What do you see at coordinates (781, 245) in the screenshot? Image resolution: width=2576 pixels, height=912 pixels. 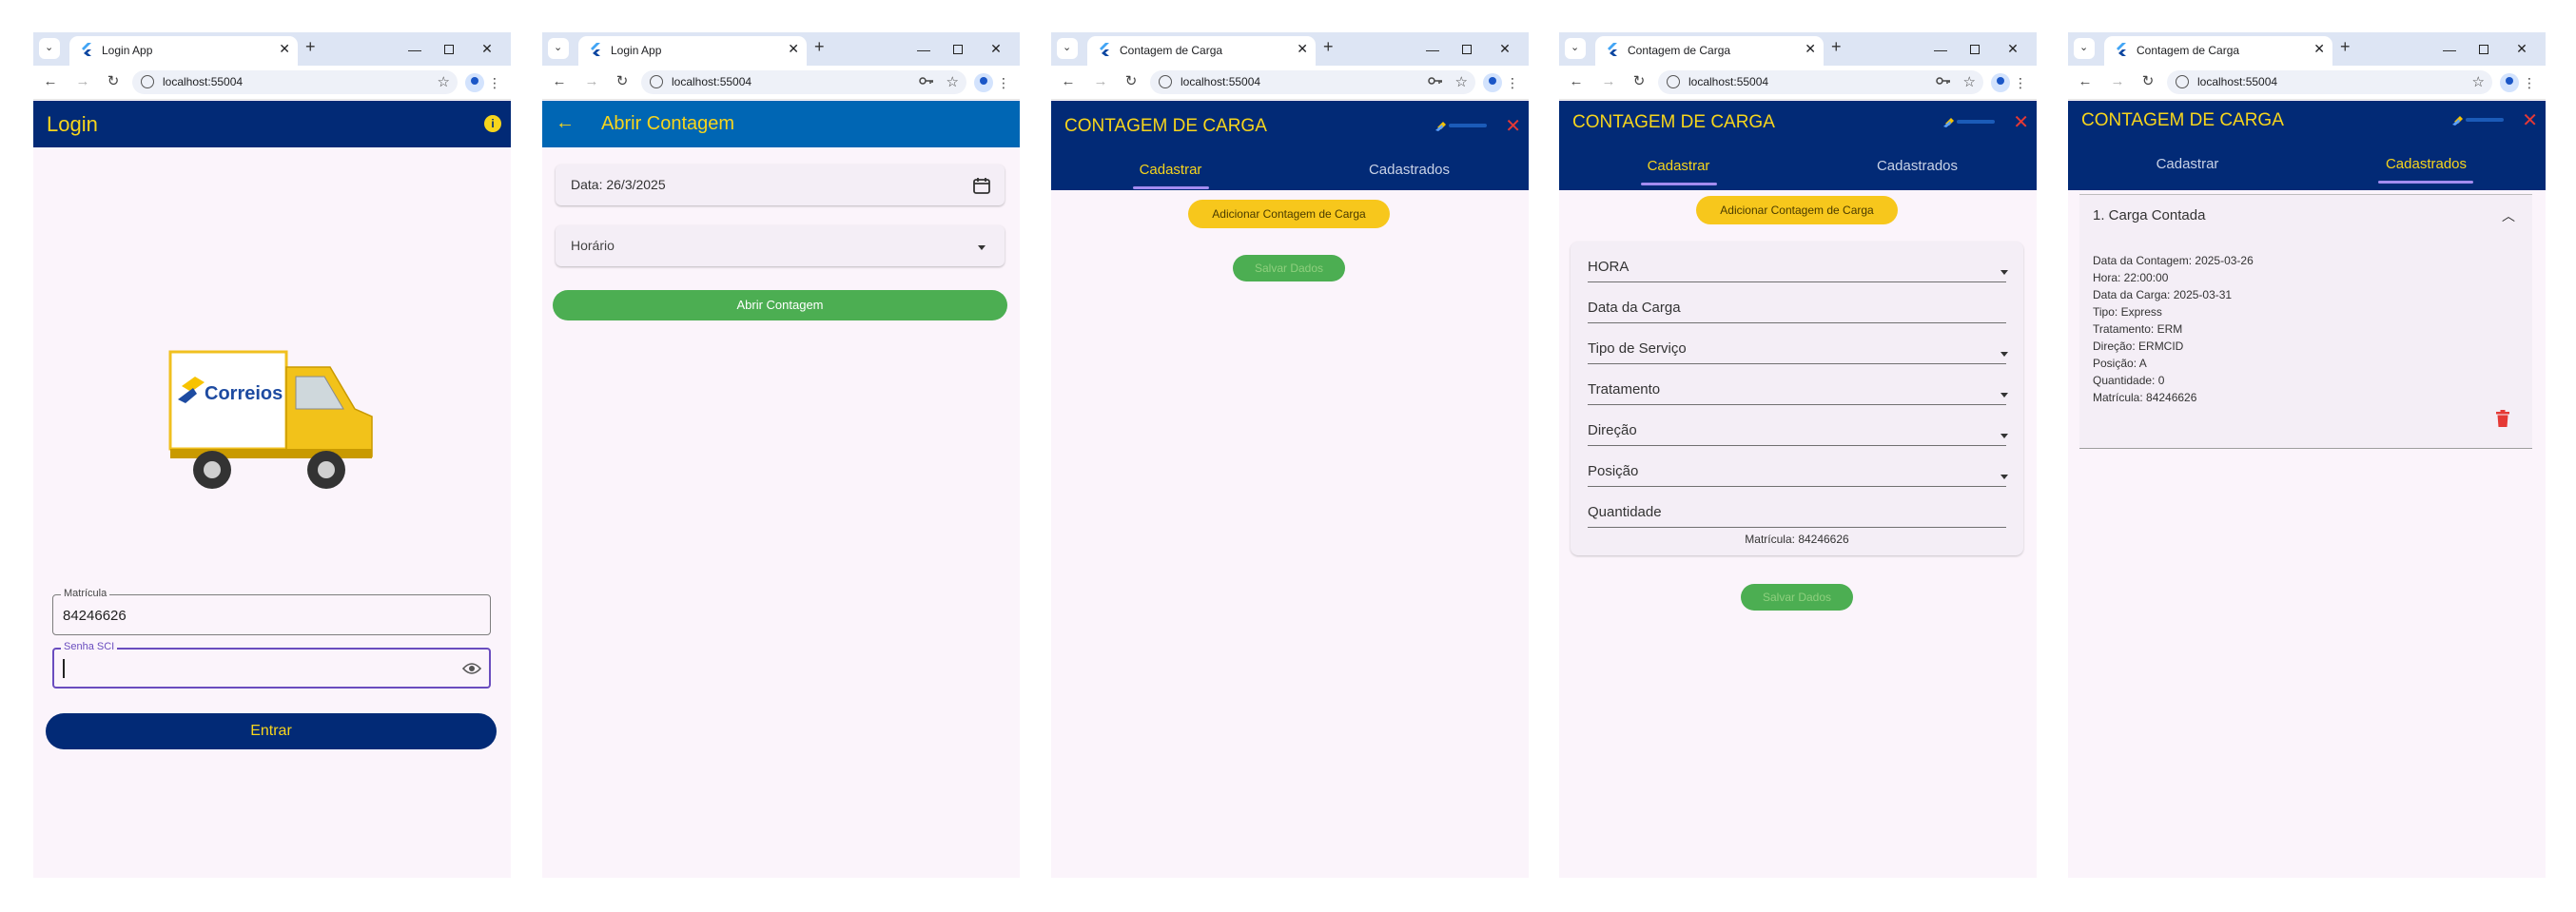 I see `horario-dropdown: Horário` at bounding box center [781, 245].